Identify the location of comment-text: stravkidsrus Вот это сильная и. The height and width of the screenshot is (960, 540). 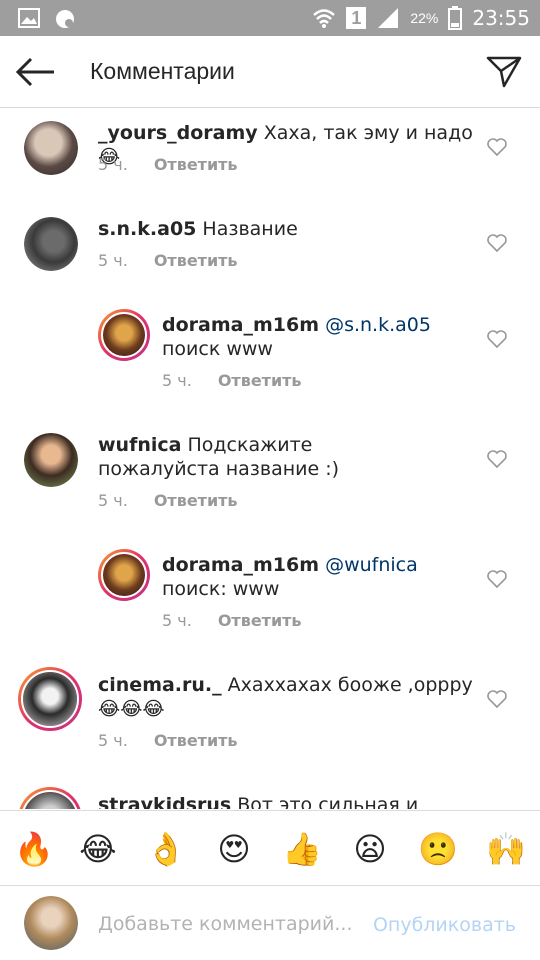
(288, 801).